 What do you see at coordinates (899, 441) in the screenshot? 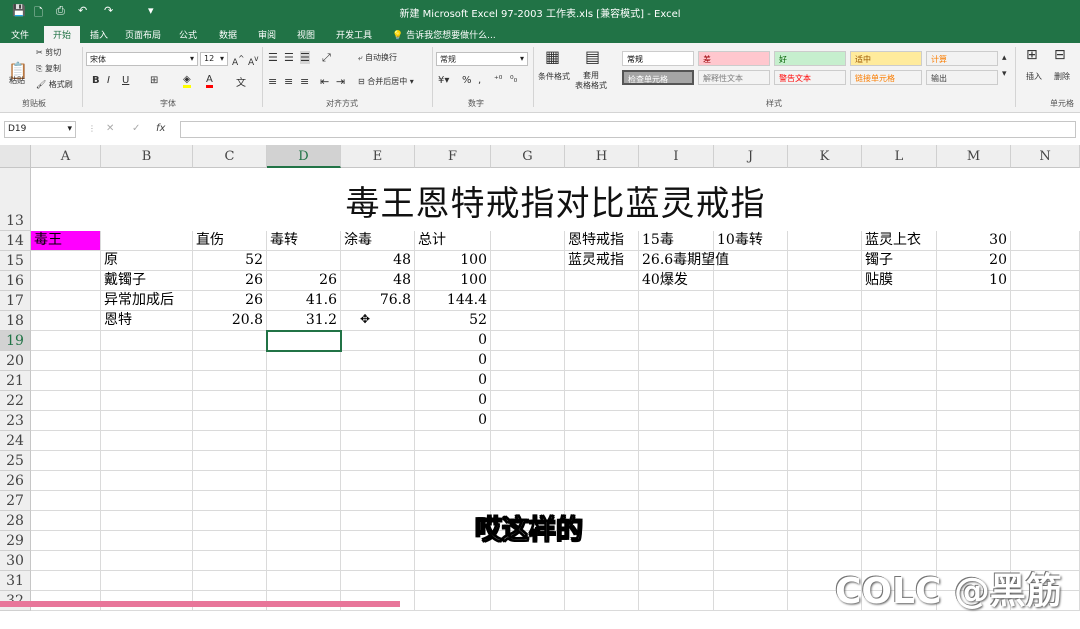
I see `cell-l24` at bounding box center [899, 441].